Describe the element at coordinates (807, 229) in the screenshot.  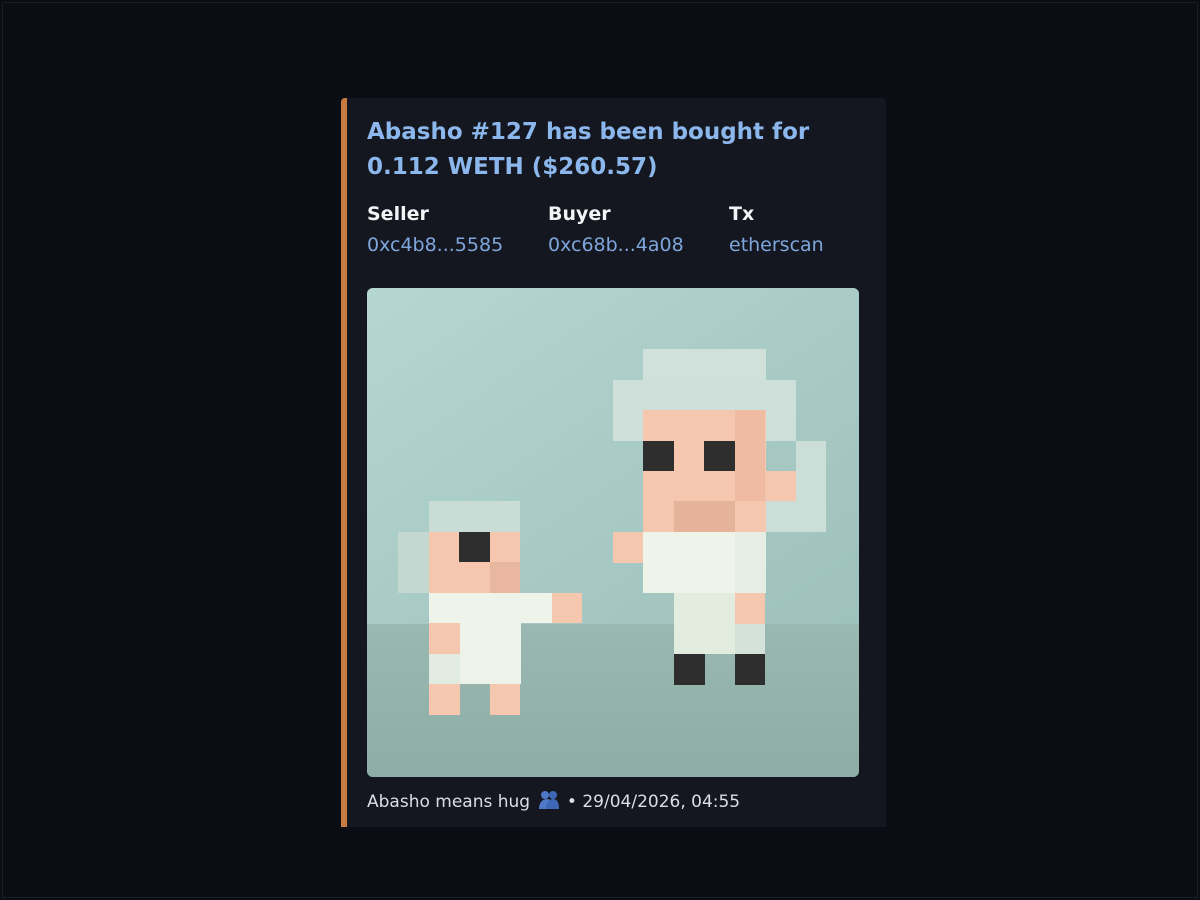
I see `field-tx: Tx etherscan` at that location.